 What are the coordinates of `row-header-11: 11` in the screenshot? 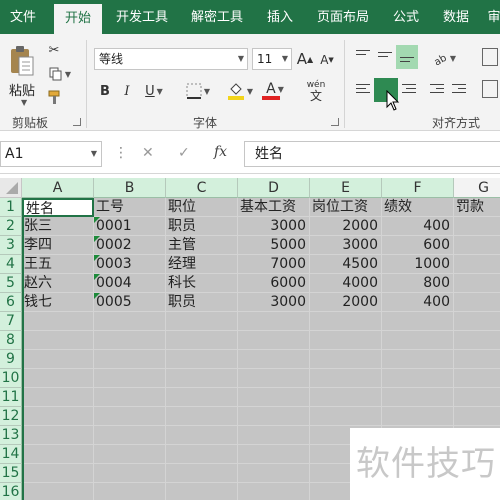 It's located at (11, 397).